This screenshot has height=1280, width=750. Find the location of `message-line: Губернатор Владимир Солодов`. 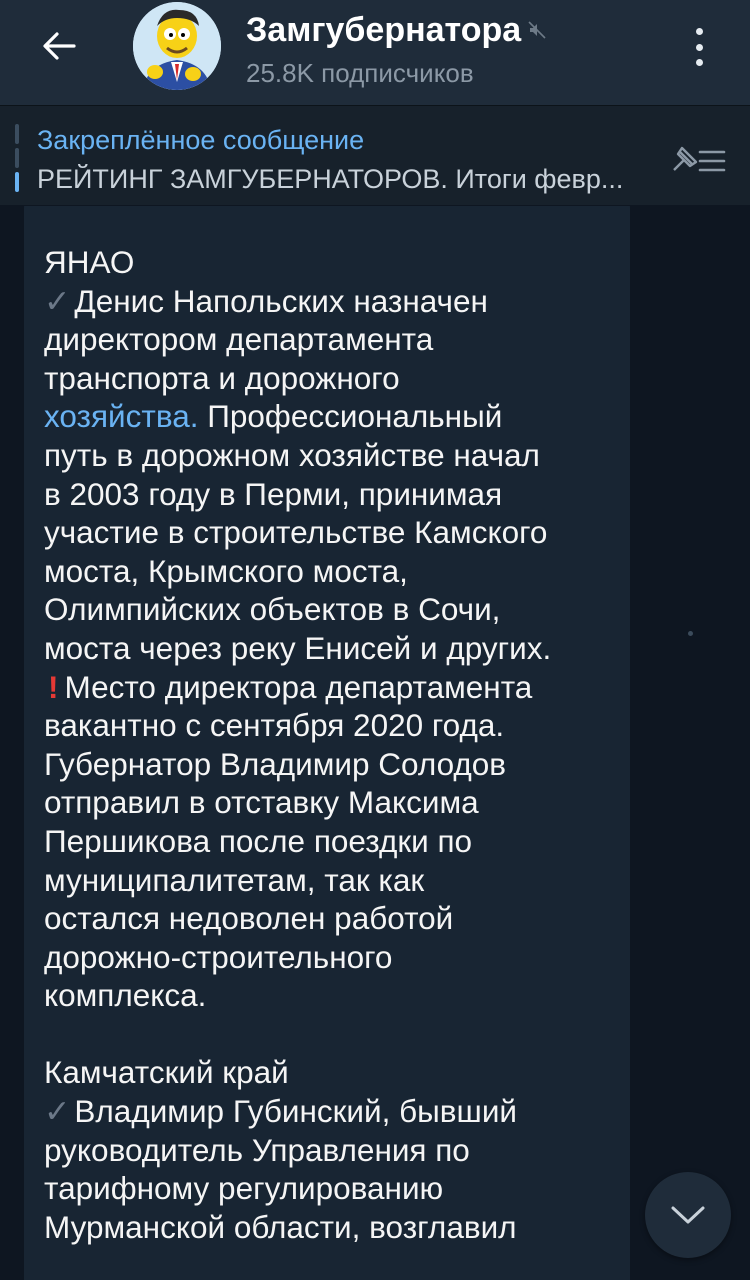

message-line: Губернатор Владимир Солодов is located at coordinates (275, 763).